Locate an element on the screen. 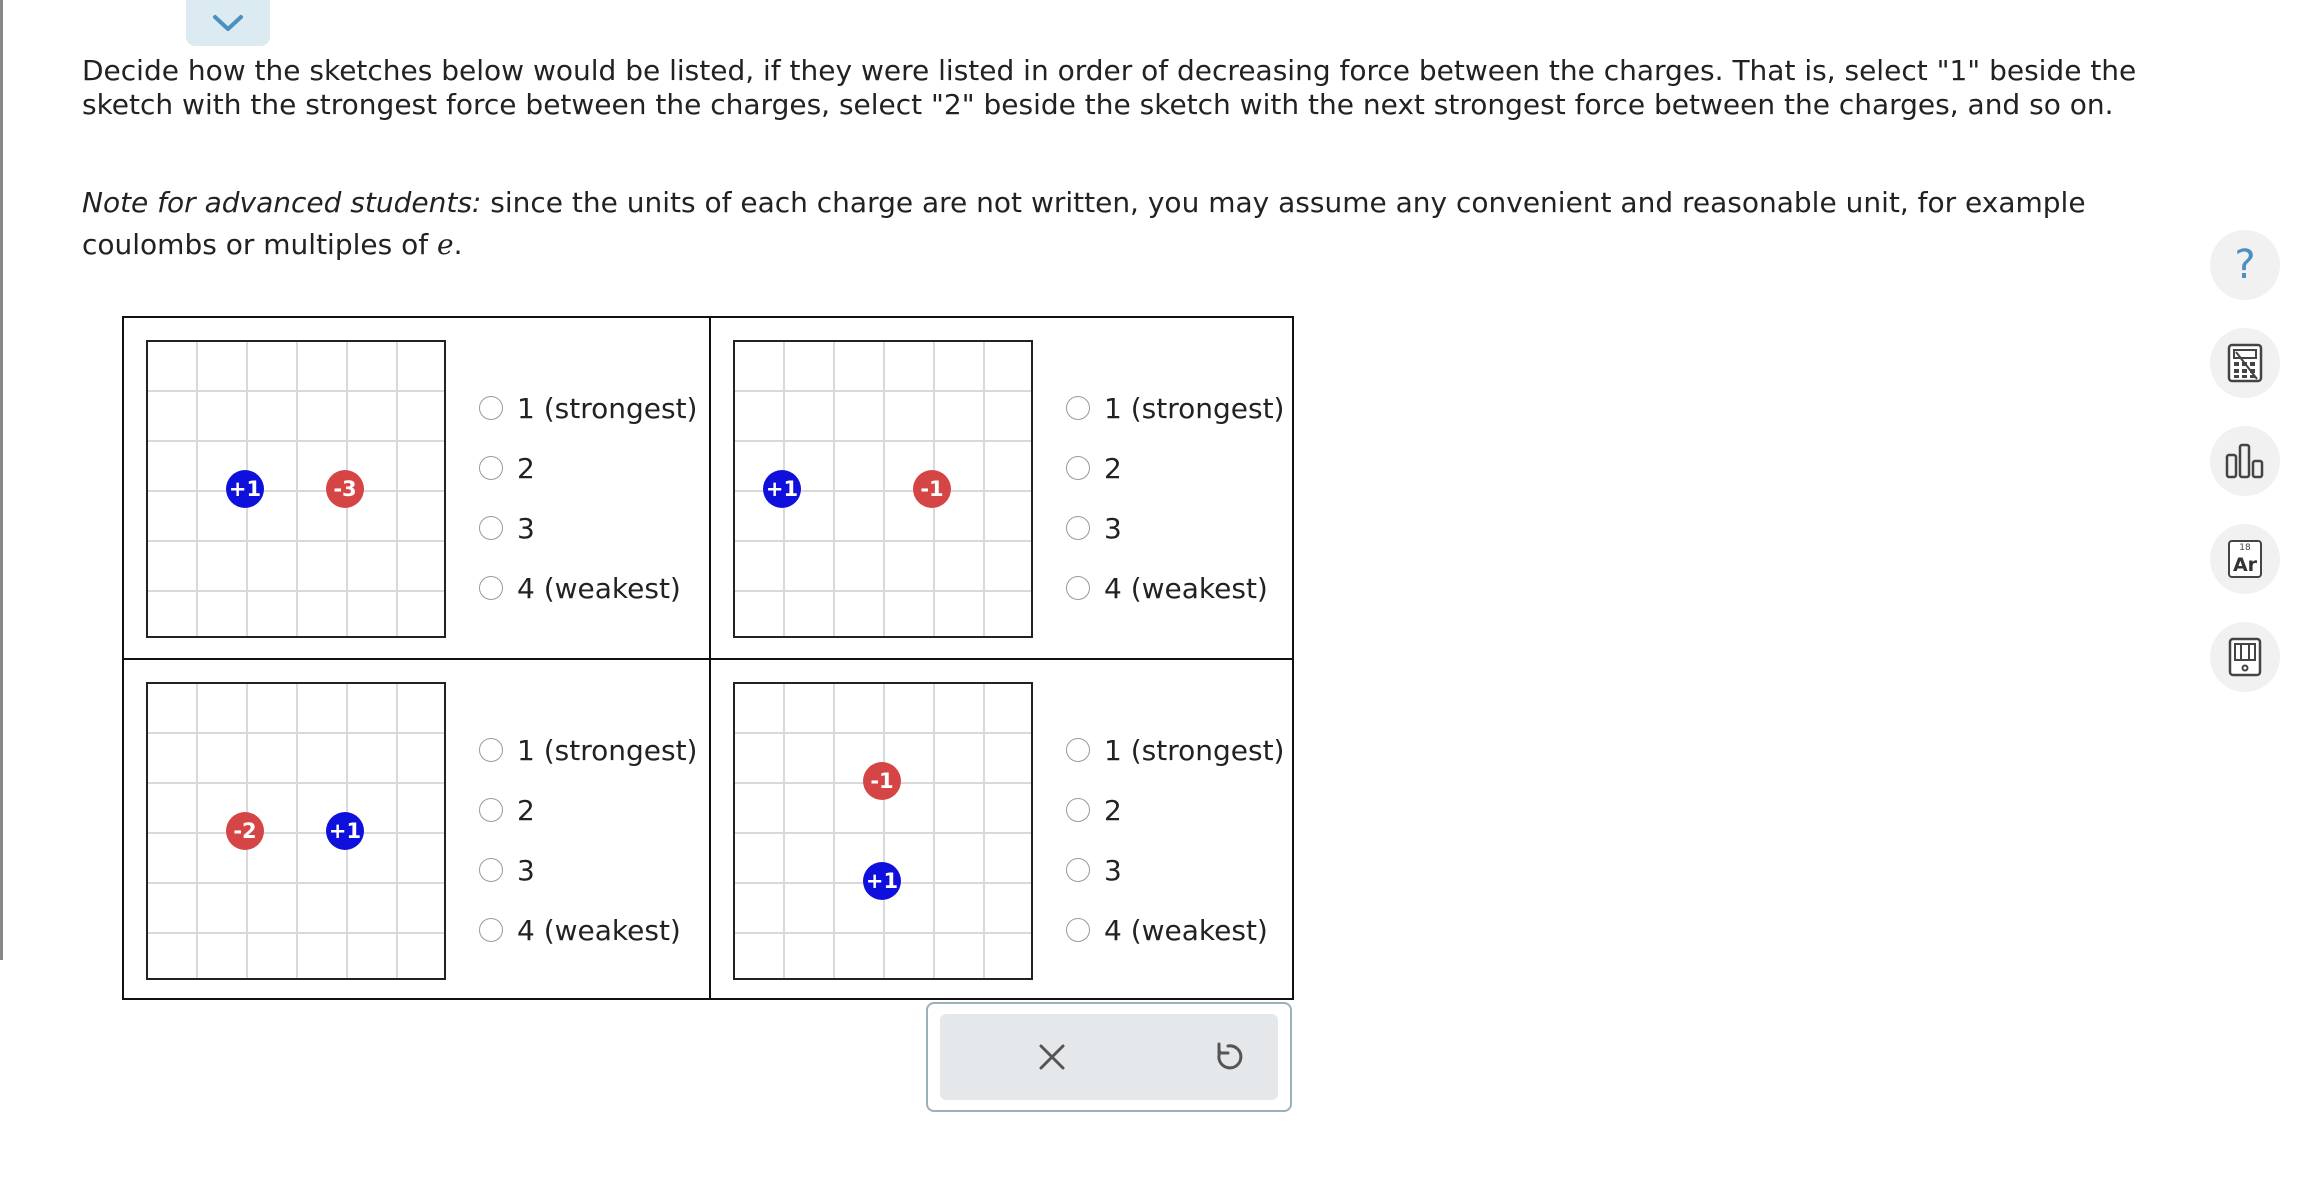  rank-options-4: 1 (strongest) 2 3 4 (weakest) is located at coordinates (1175, 840).